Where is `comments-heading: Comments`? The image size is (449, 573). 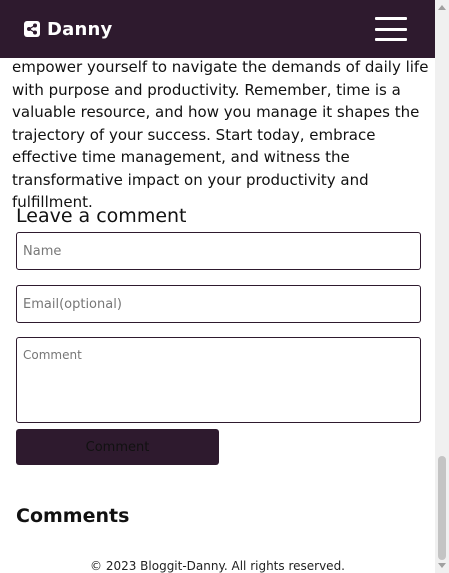
comments-heading: Comments is located at coordinates (73, 516).